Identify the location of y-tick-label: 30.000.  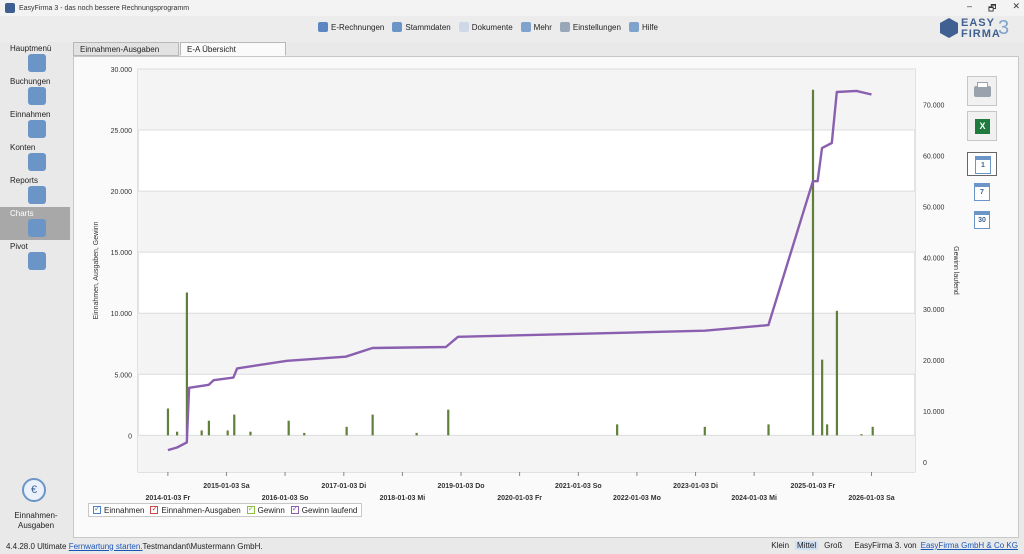
(122, 70).